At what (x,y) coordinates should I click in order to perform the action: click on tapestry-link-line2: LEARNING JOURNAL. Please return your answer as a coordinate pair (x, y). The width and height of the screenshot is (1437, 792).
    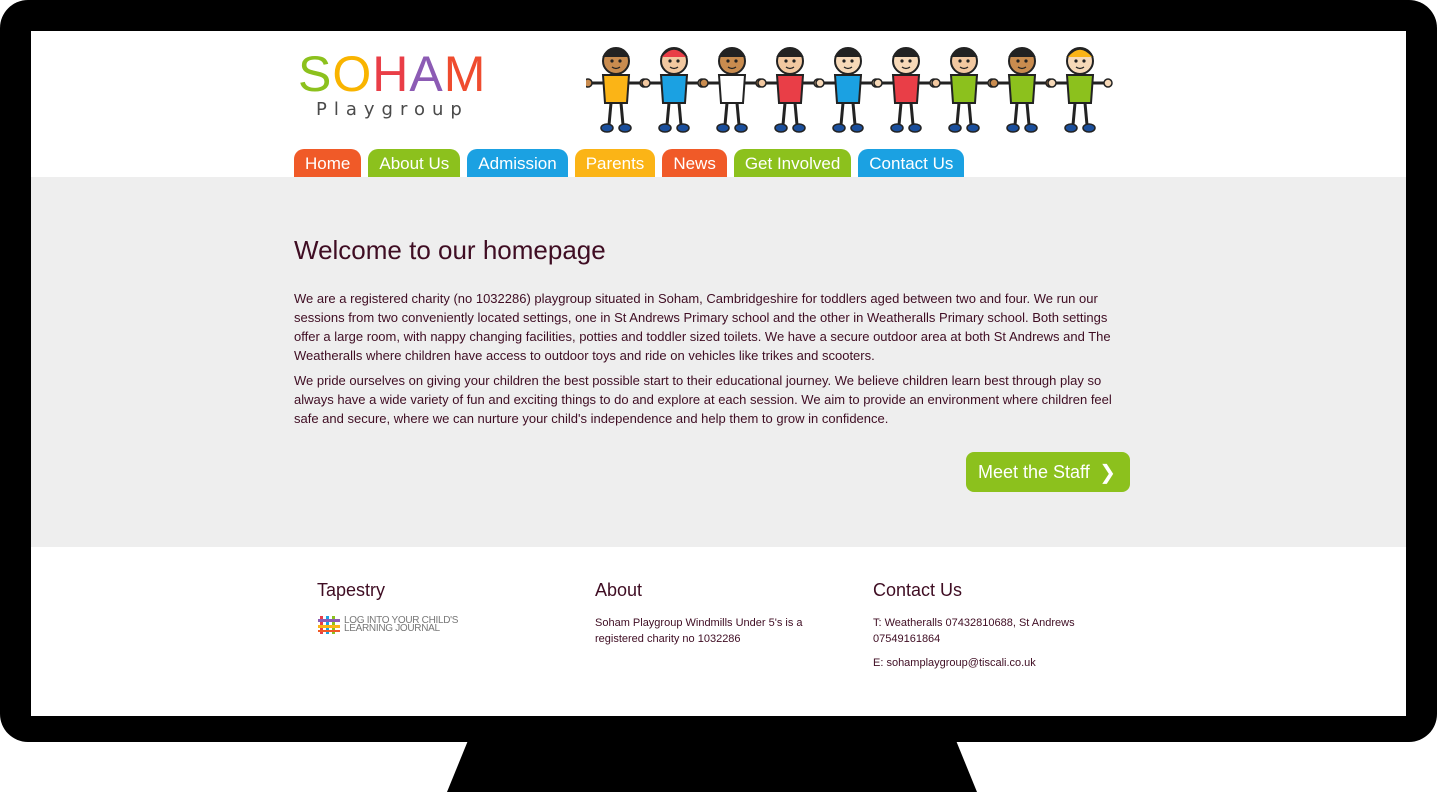
    Looking at the image, I should click on (392, 628).